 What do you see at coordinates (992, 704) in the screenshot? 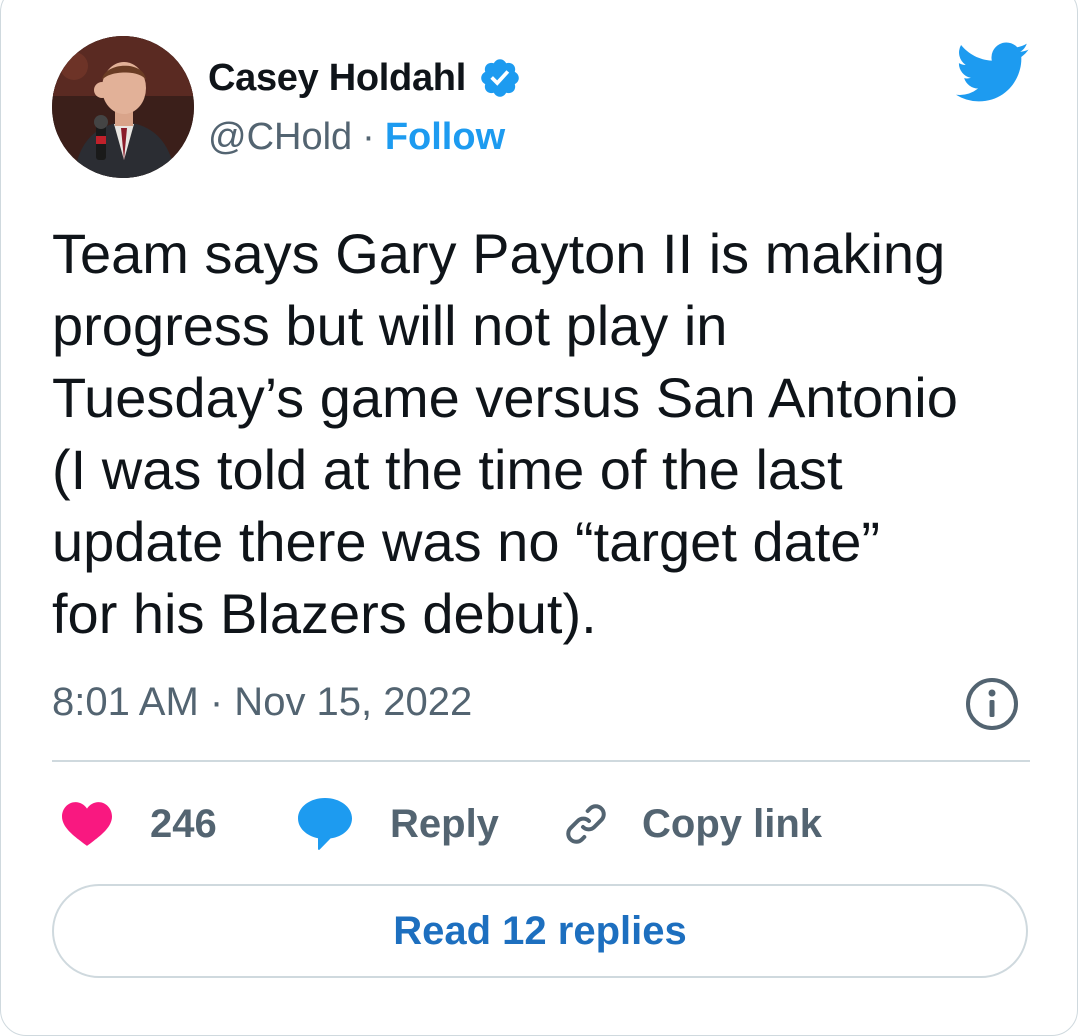
I see `info-icon` at bounding box center [992, 704].